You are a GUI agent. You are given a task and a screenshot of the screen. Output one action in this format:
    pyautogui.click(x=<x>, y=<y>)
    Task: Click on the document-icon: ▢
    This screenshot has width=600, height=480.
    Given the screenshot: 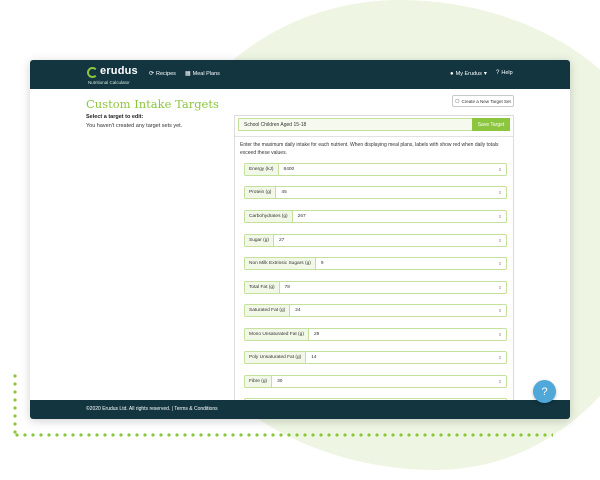 What is the action you would take?
    pyautogui.click(x=457, y=100)
    